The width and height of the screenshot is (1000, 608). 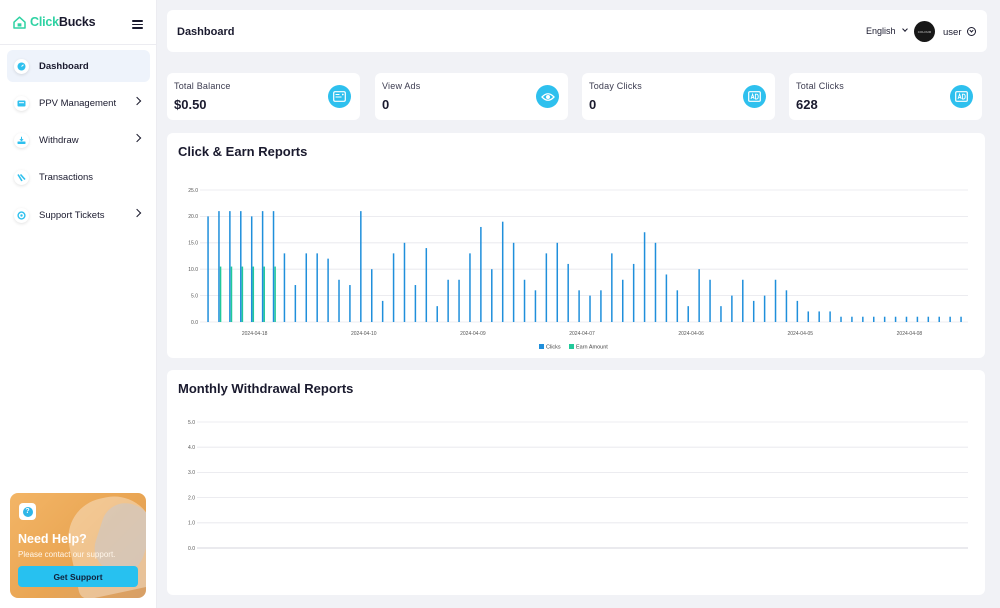 What do you see at coordinates (64, 66) in the screenshot?
I see `sidebar-item-label: Dashboard` at bounding box center [64, 66].